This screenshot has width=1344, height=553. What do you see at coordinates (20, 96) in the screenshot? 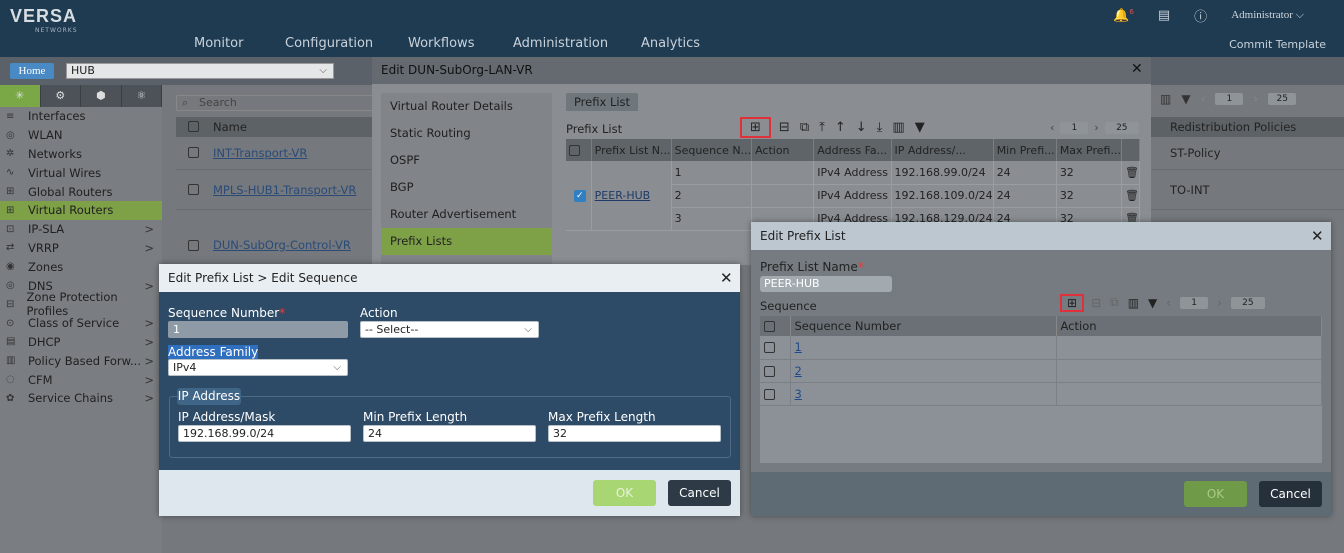
I see `networking-tab-icon: ✳` at bounding box center [20, 96].